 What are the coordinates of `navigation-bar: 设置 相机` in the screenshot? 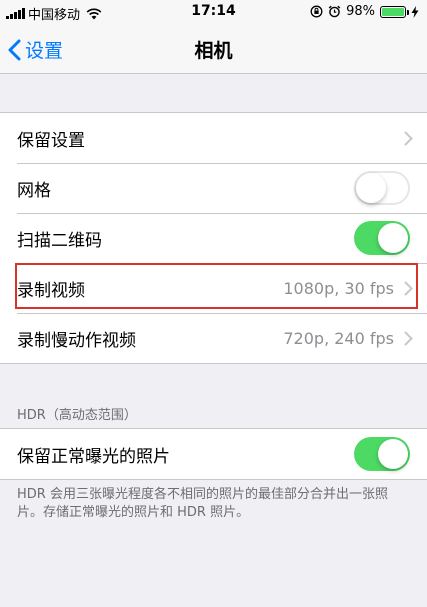 It's located at (213, 49).